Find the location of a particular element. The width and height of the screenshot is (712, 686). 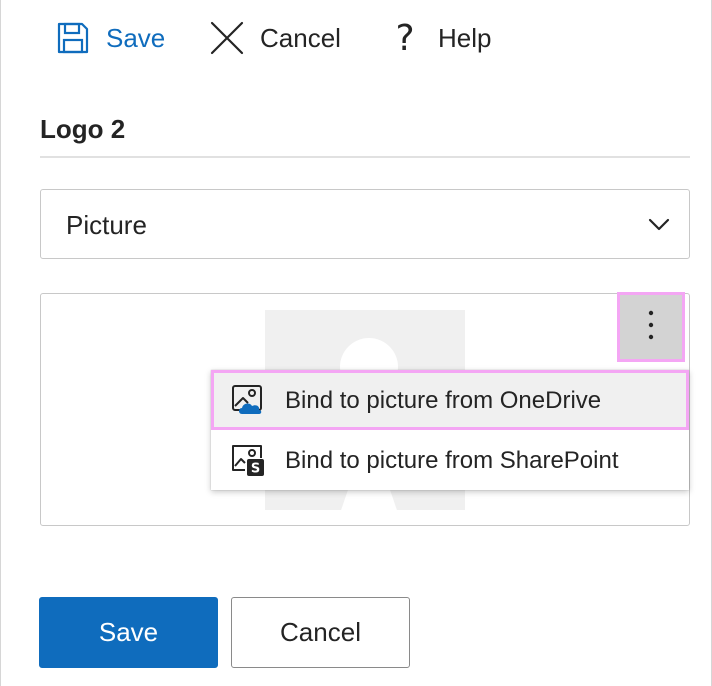

menu-item-bind-onedrive-label: Bind to picture from OneDrive is located at coordinates (443, 400).